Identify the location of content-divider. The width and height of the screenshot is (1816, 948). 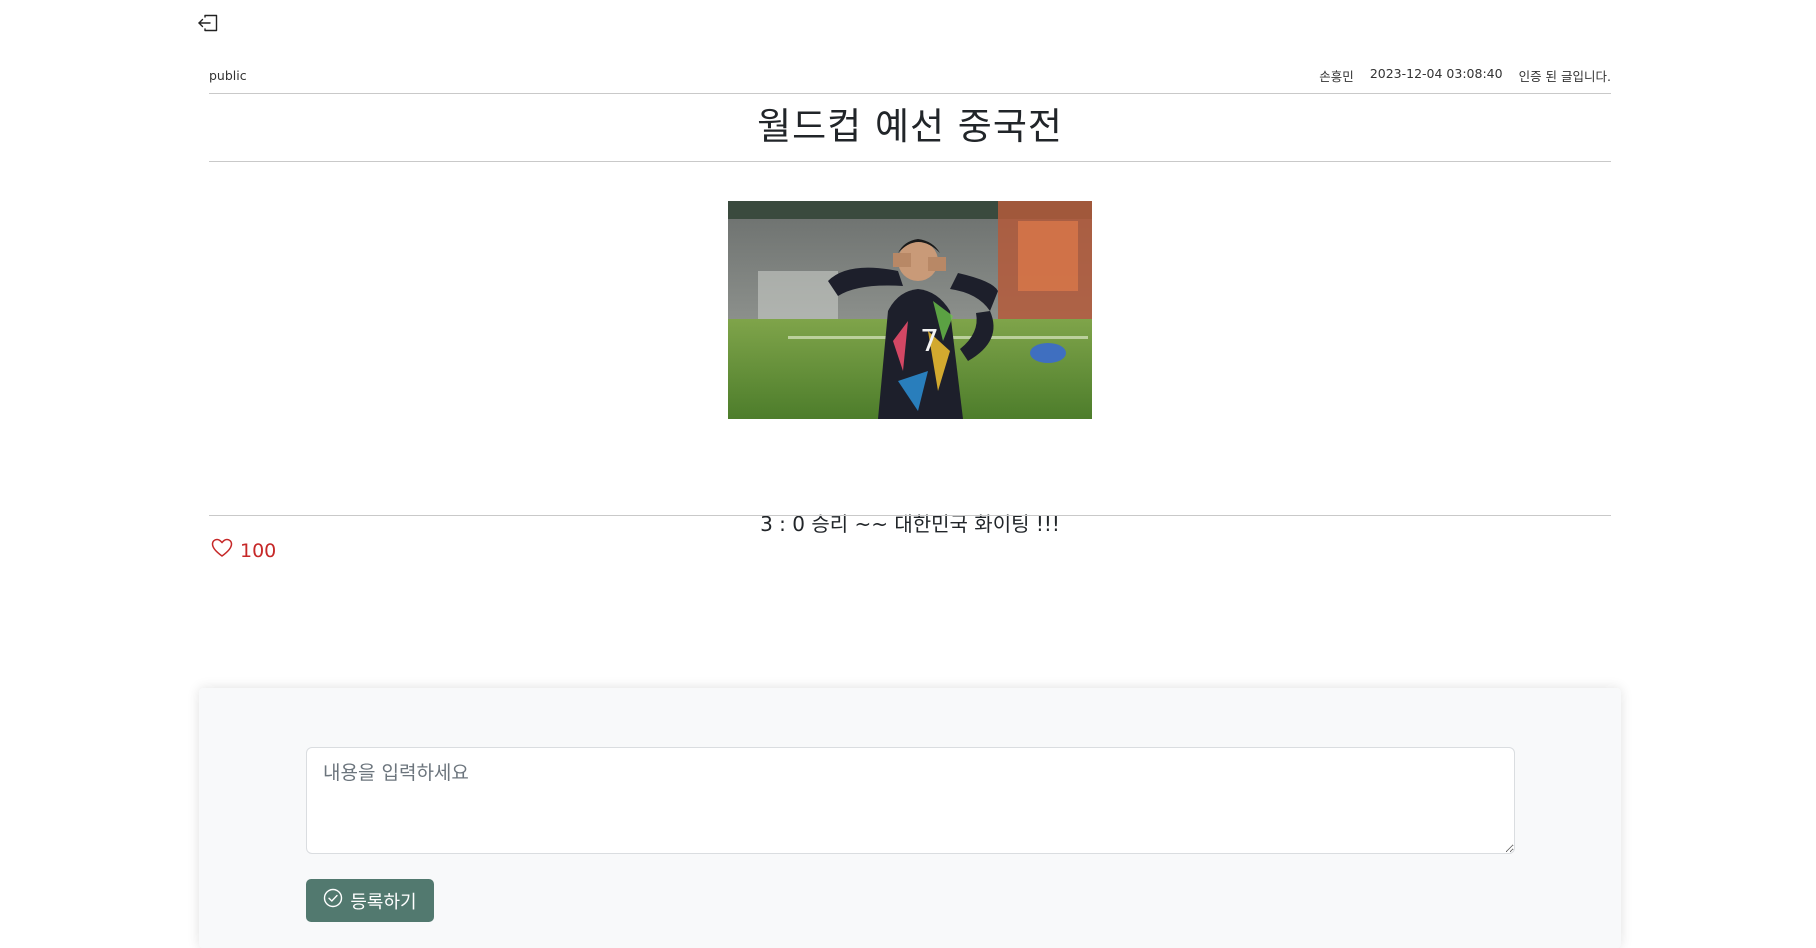
(910, 515).